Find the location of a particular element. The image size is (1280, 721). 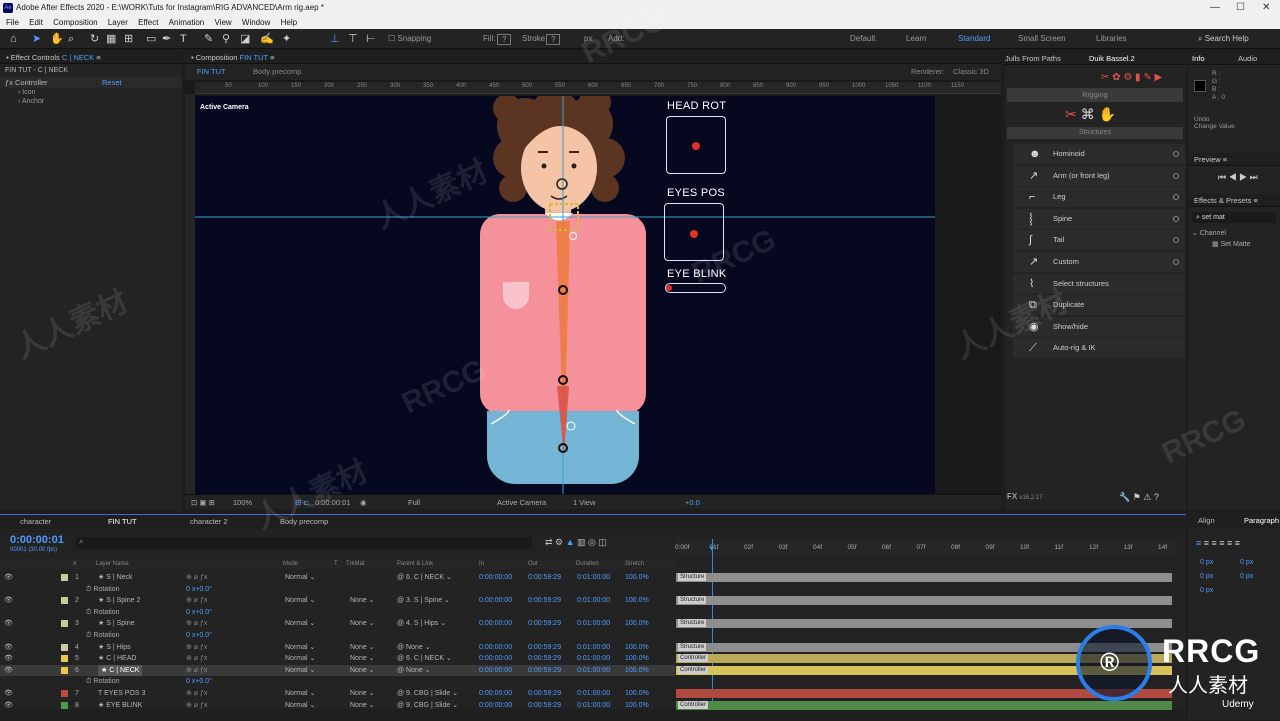

clone-stamp-tool-icon: ⚲ is located at coordinates (226, 39).